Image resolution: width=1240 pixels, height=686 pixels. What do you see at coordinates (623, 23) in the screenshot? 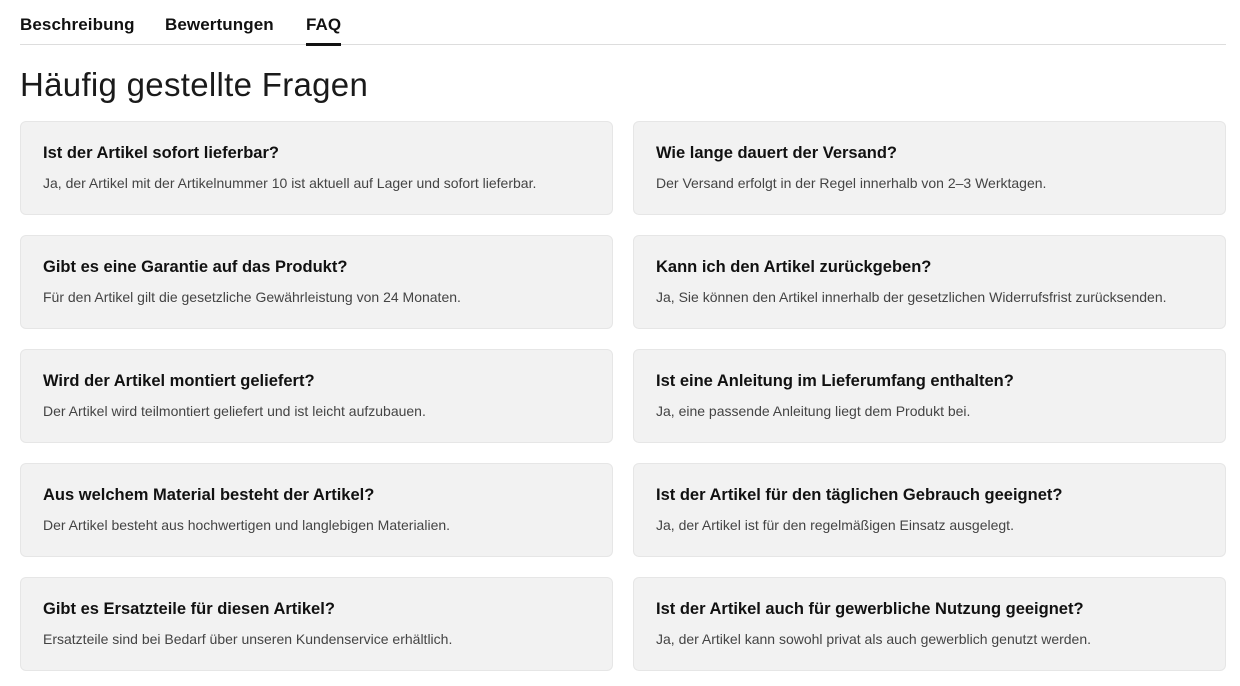
I see `tab-bar: Beschreibung Bewertungen FAQ` at bounding box center [623, 23].